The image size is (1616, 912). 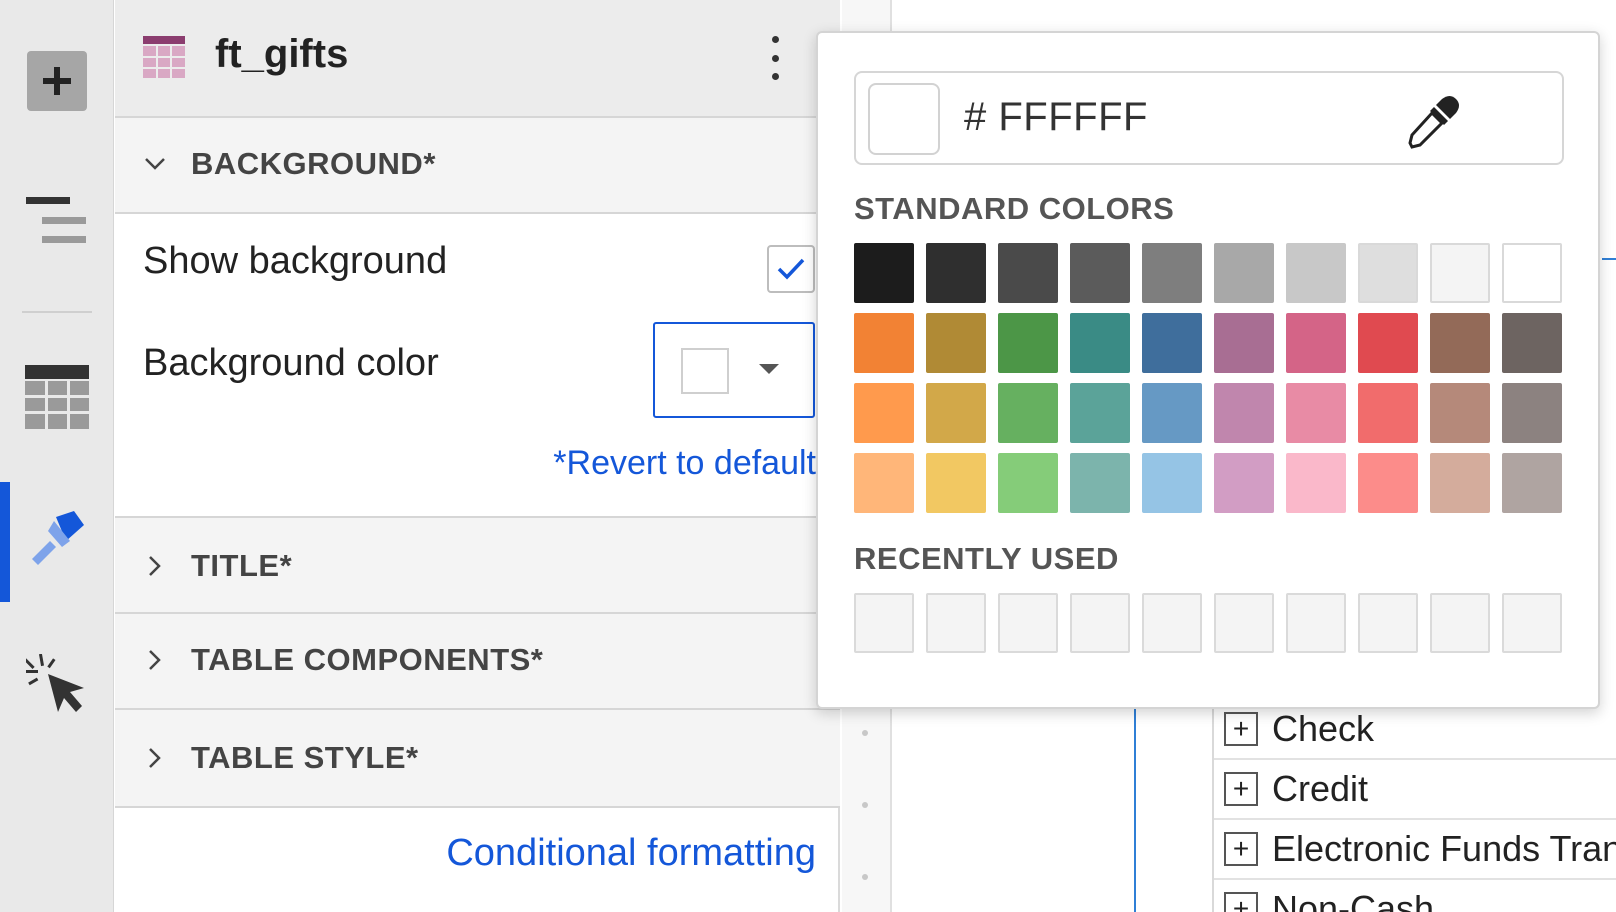 What do you see at coordinates (477, 759) in the screenshot?
I see `section-table-style-header: TABLE STYLE*` at bounding box center [477, 759].